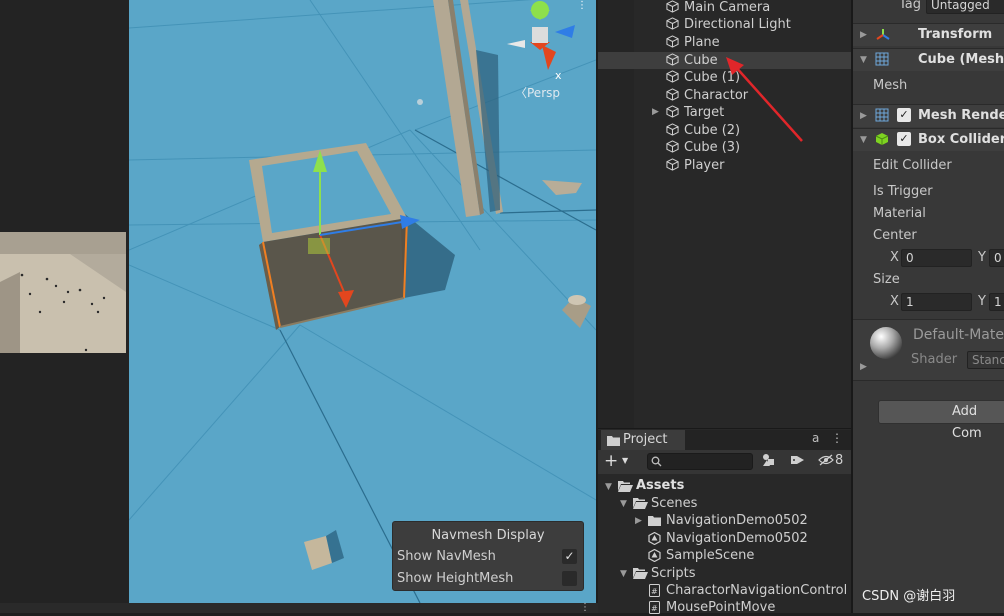 This screenshot has height=616, width=1004. Describe the element at coordinates (958, 335) in the screenshot. I see `material-name: Default-Mate` at that location.